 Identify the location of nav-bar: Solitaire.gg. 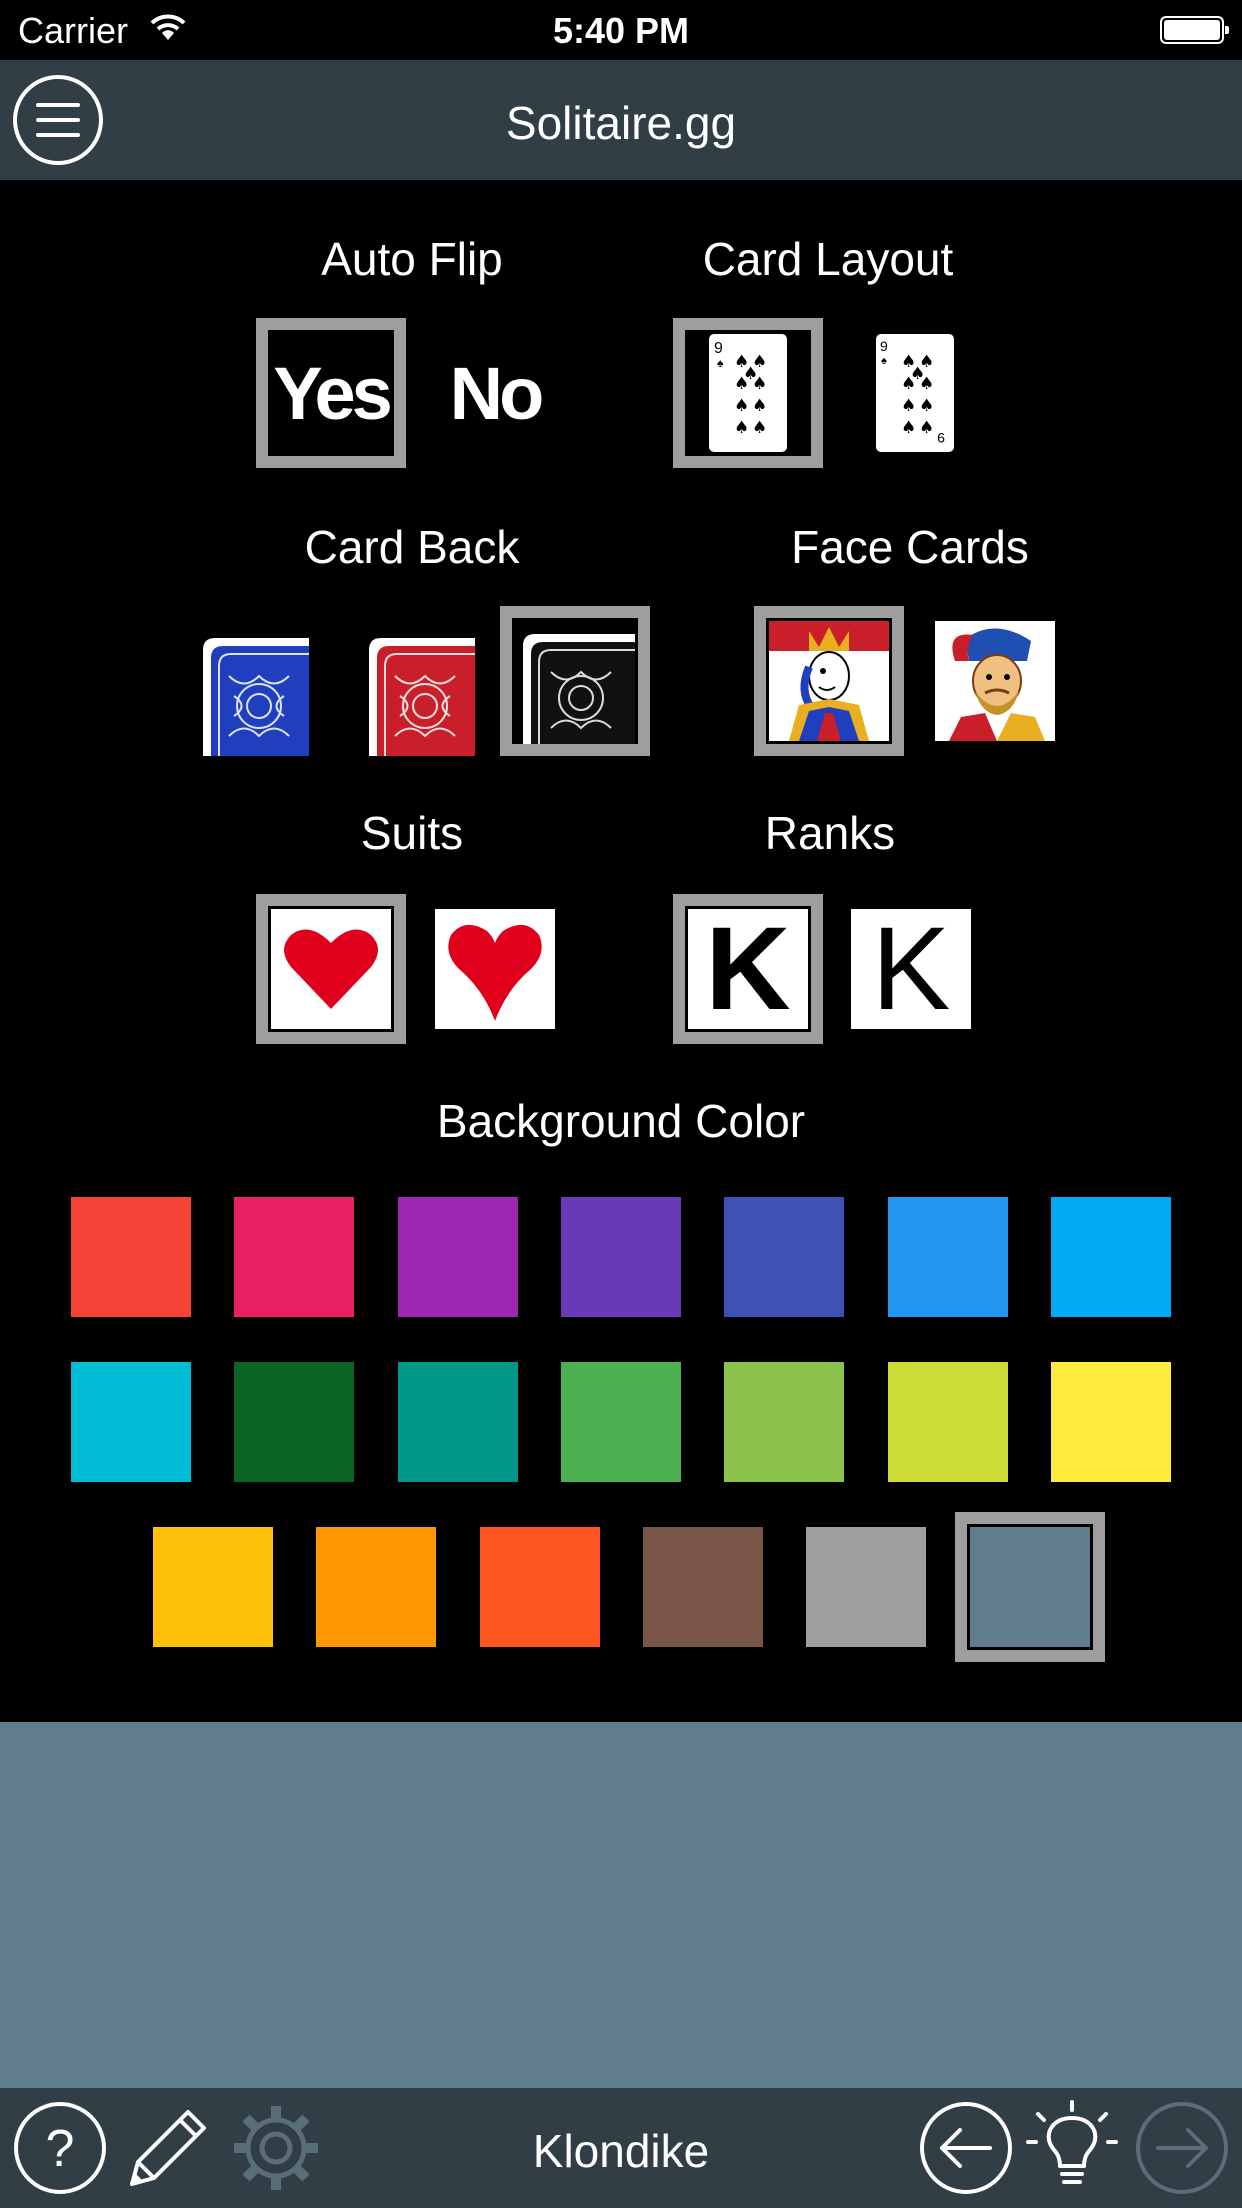
(621, 120).